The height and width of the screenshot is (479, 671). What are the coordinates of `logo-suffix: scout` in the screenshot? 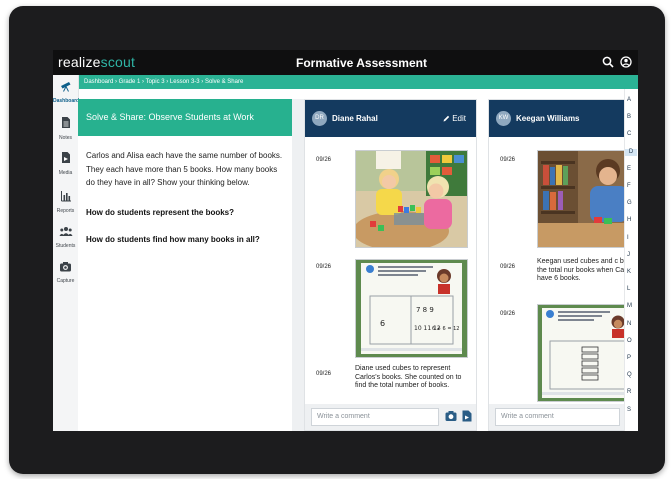 It's located at (118, 62).